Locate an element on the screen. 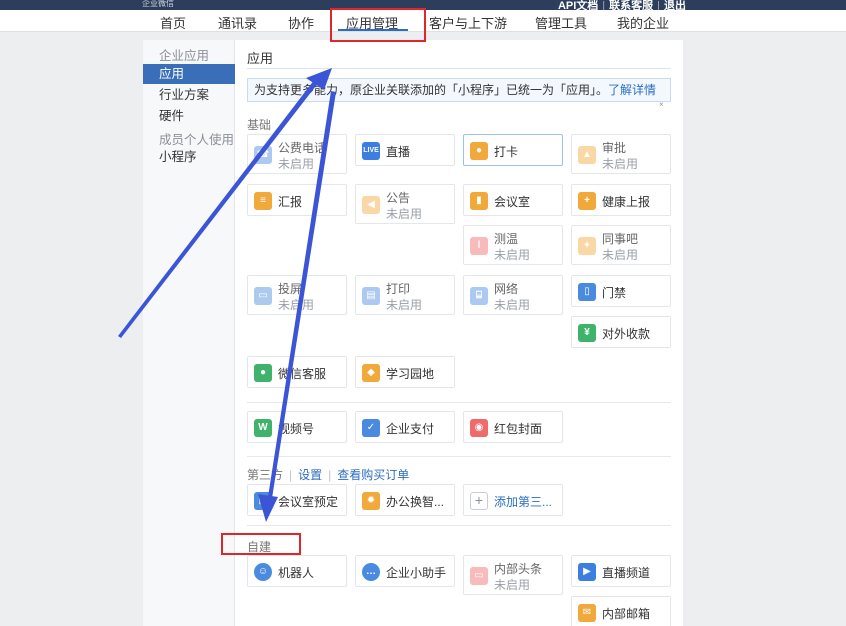  notice-banner: 为支持更多能力，原企业关联添加的「小程序」已统一为「应用」。了解详情 is located at coordinates (459, 90).